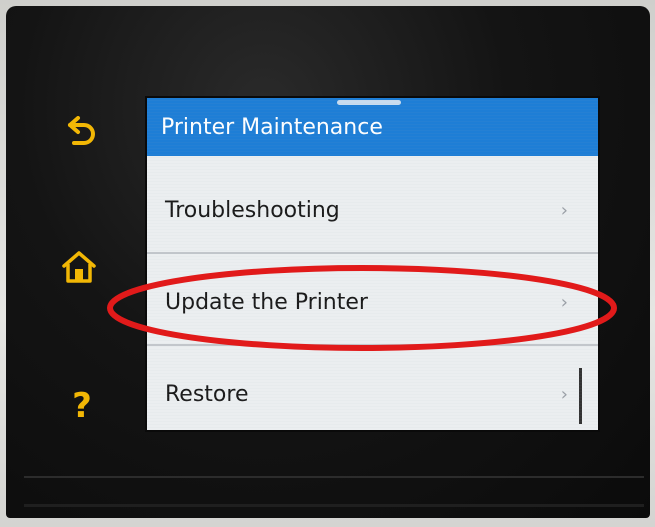 The height and width of the screenshot is (527, 655). I want to click on menu-item-update-printer: Update the Printer ›, so click(372, 302).